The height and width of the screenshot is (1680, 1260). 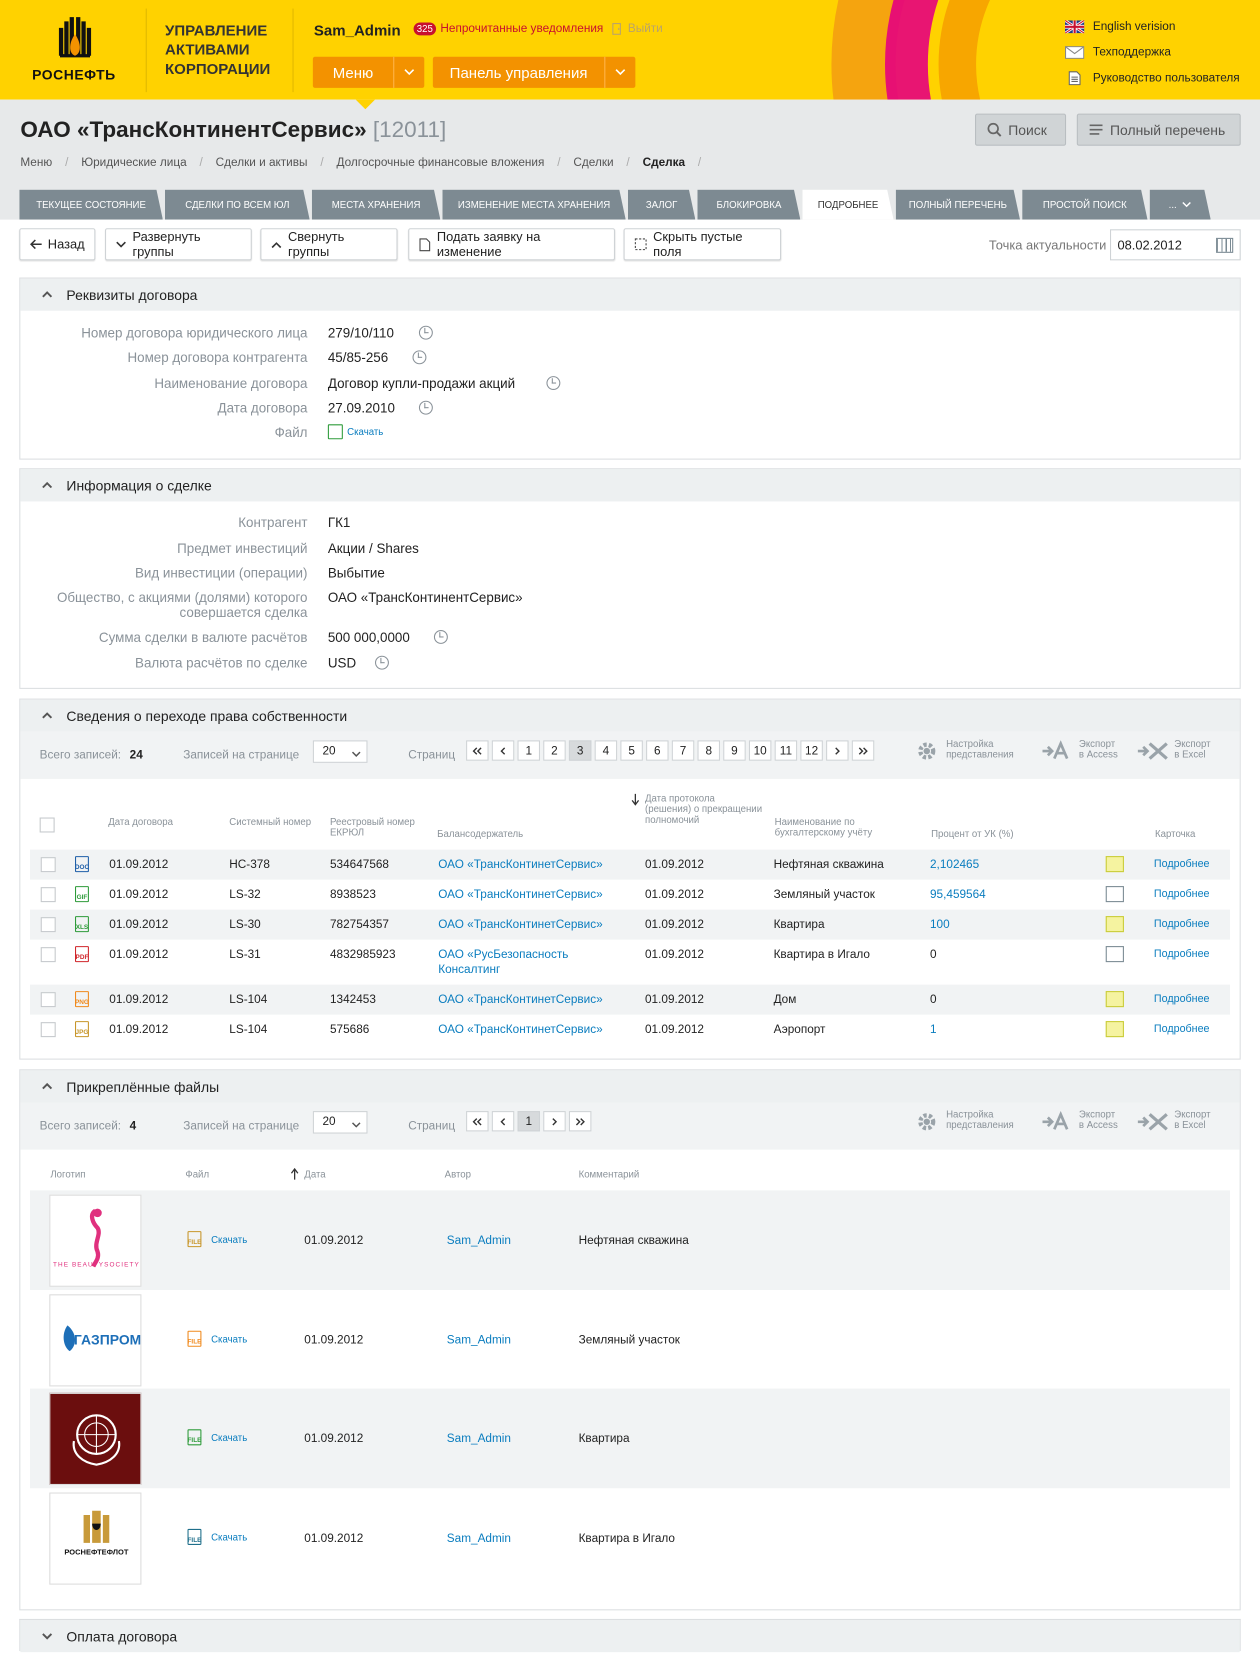 I want to click on rfl-logo: РОСНЕФТЕФЛОТ, so click(x=95, y=1538).